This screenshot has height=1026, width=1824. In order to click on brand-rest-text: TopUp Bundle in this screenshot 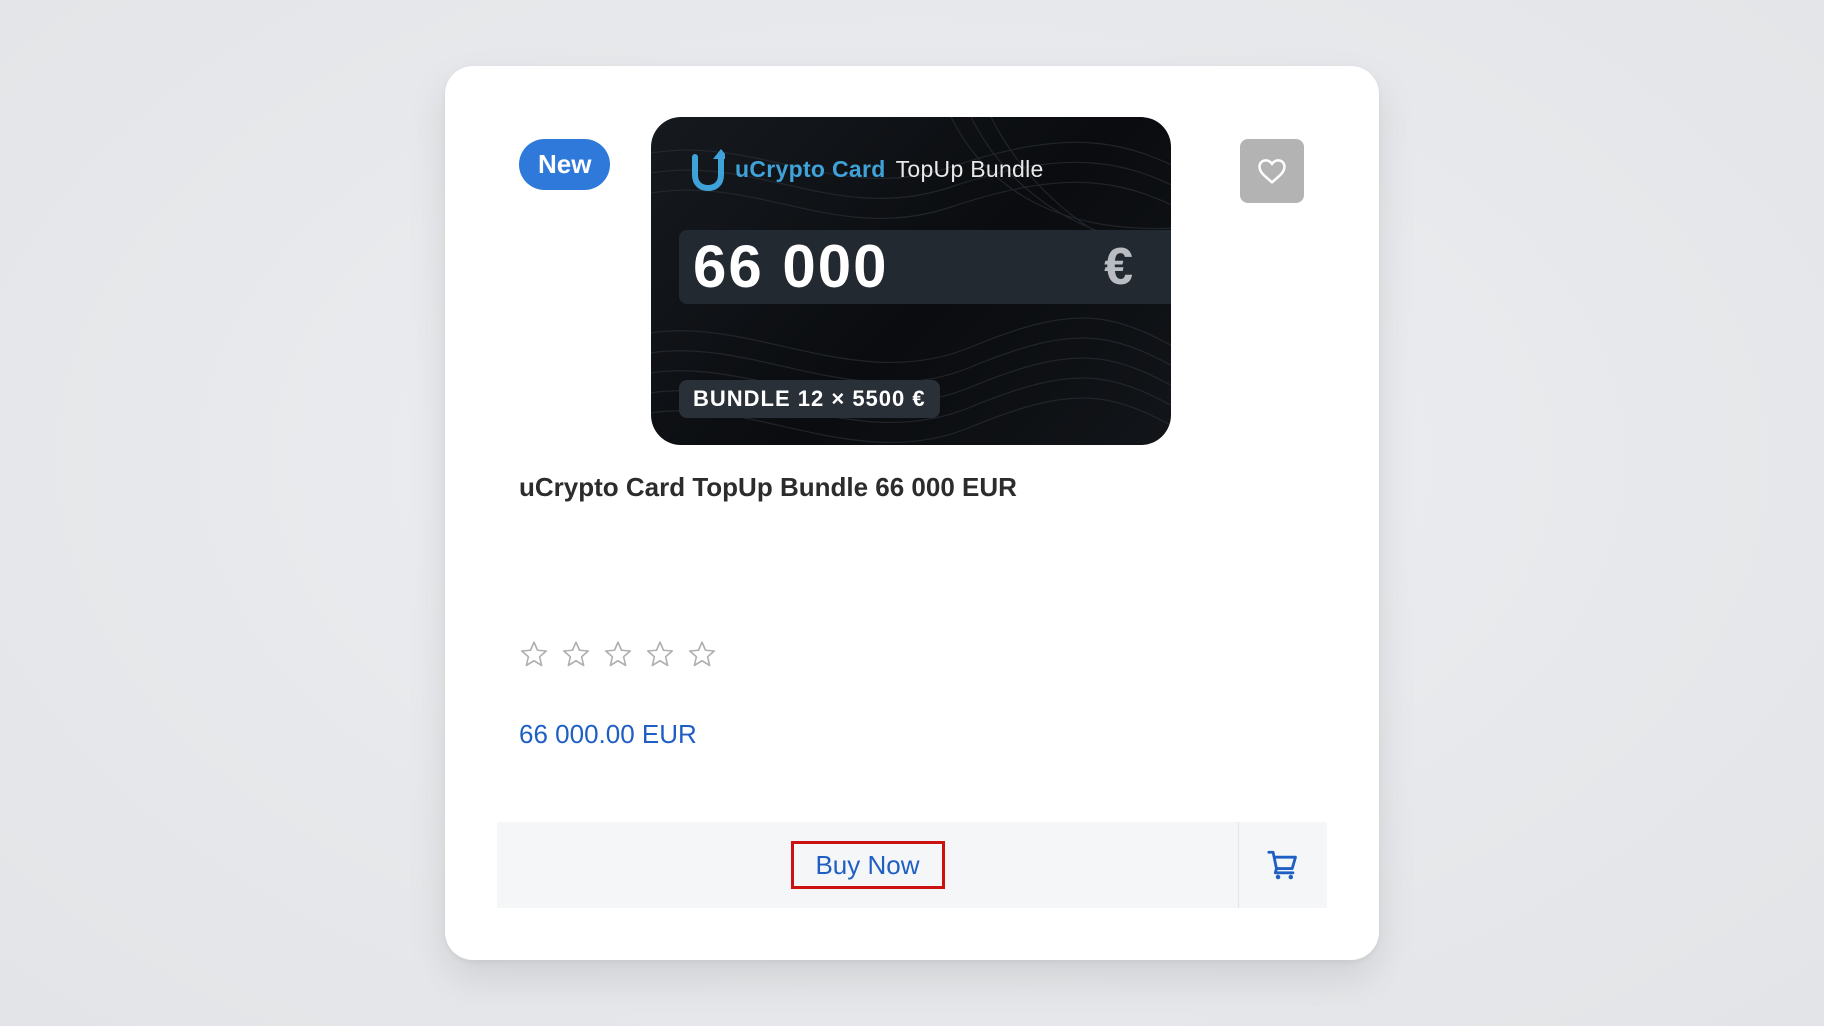, I will do `click(969, 168)`.